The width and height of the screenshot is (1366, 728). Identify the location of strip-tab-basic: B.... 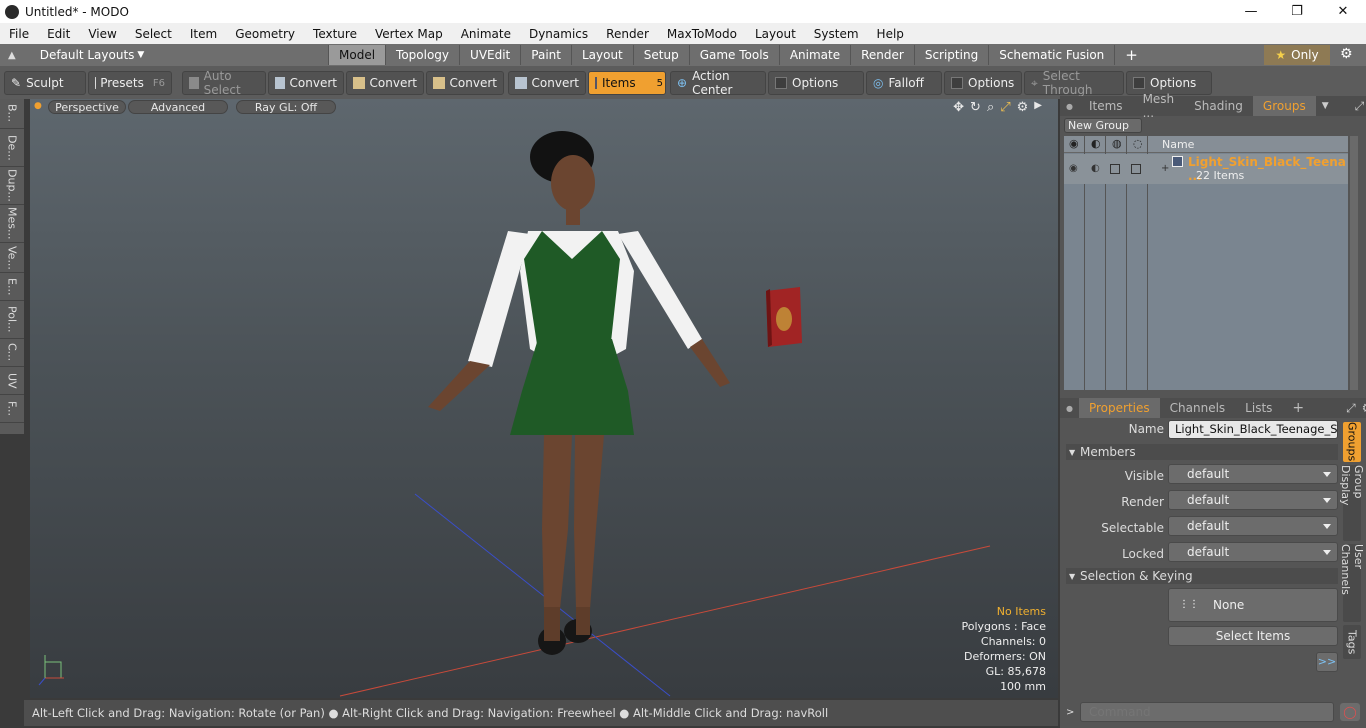
(12, 114).